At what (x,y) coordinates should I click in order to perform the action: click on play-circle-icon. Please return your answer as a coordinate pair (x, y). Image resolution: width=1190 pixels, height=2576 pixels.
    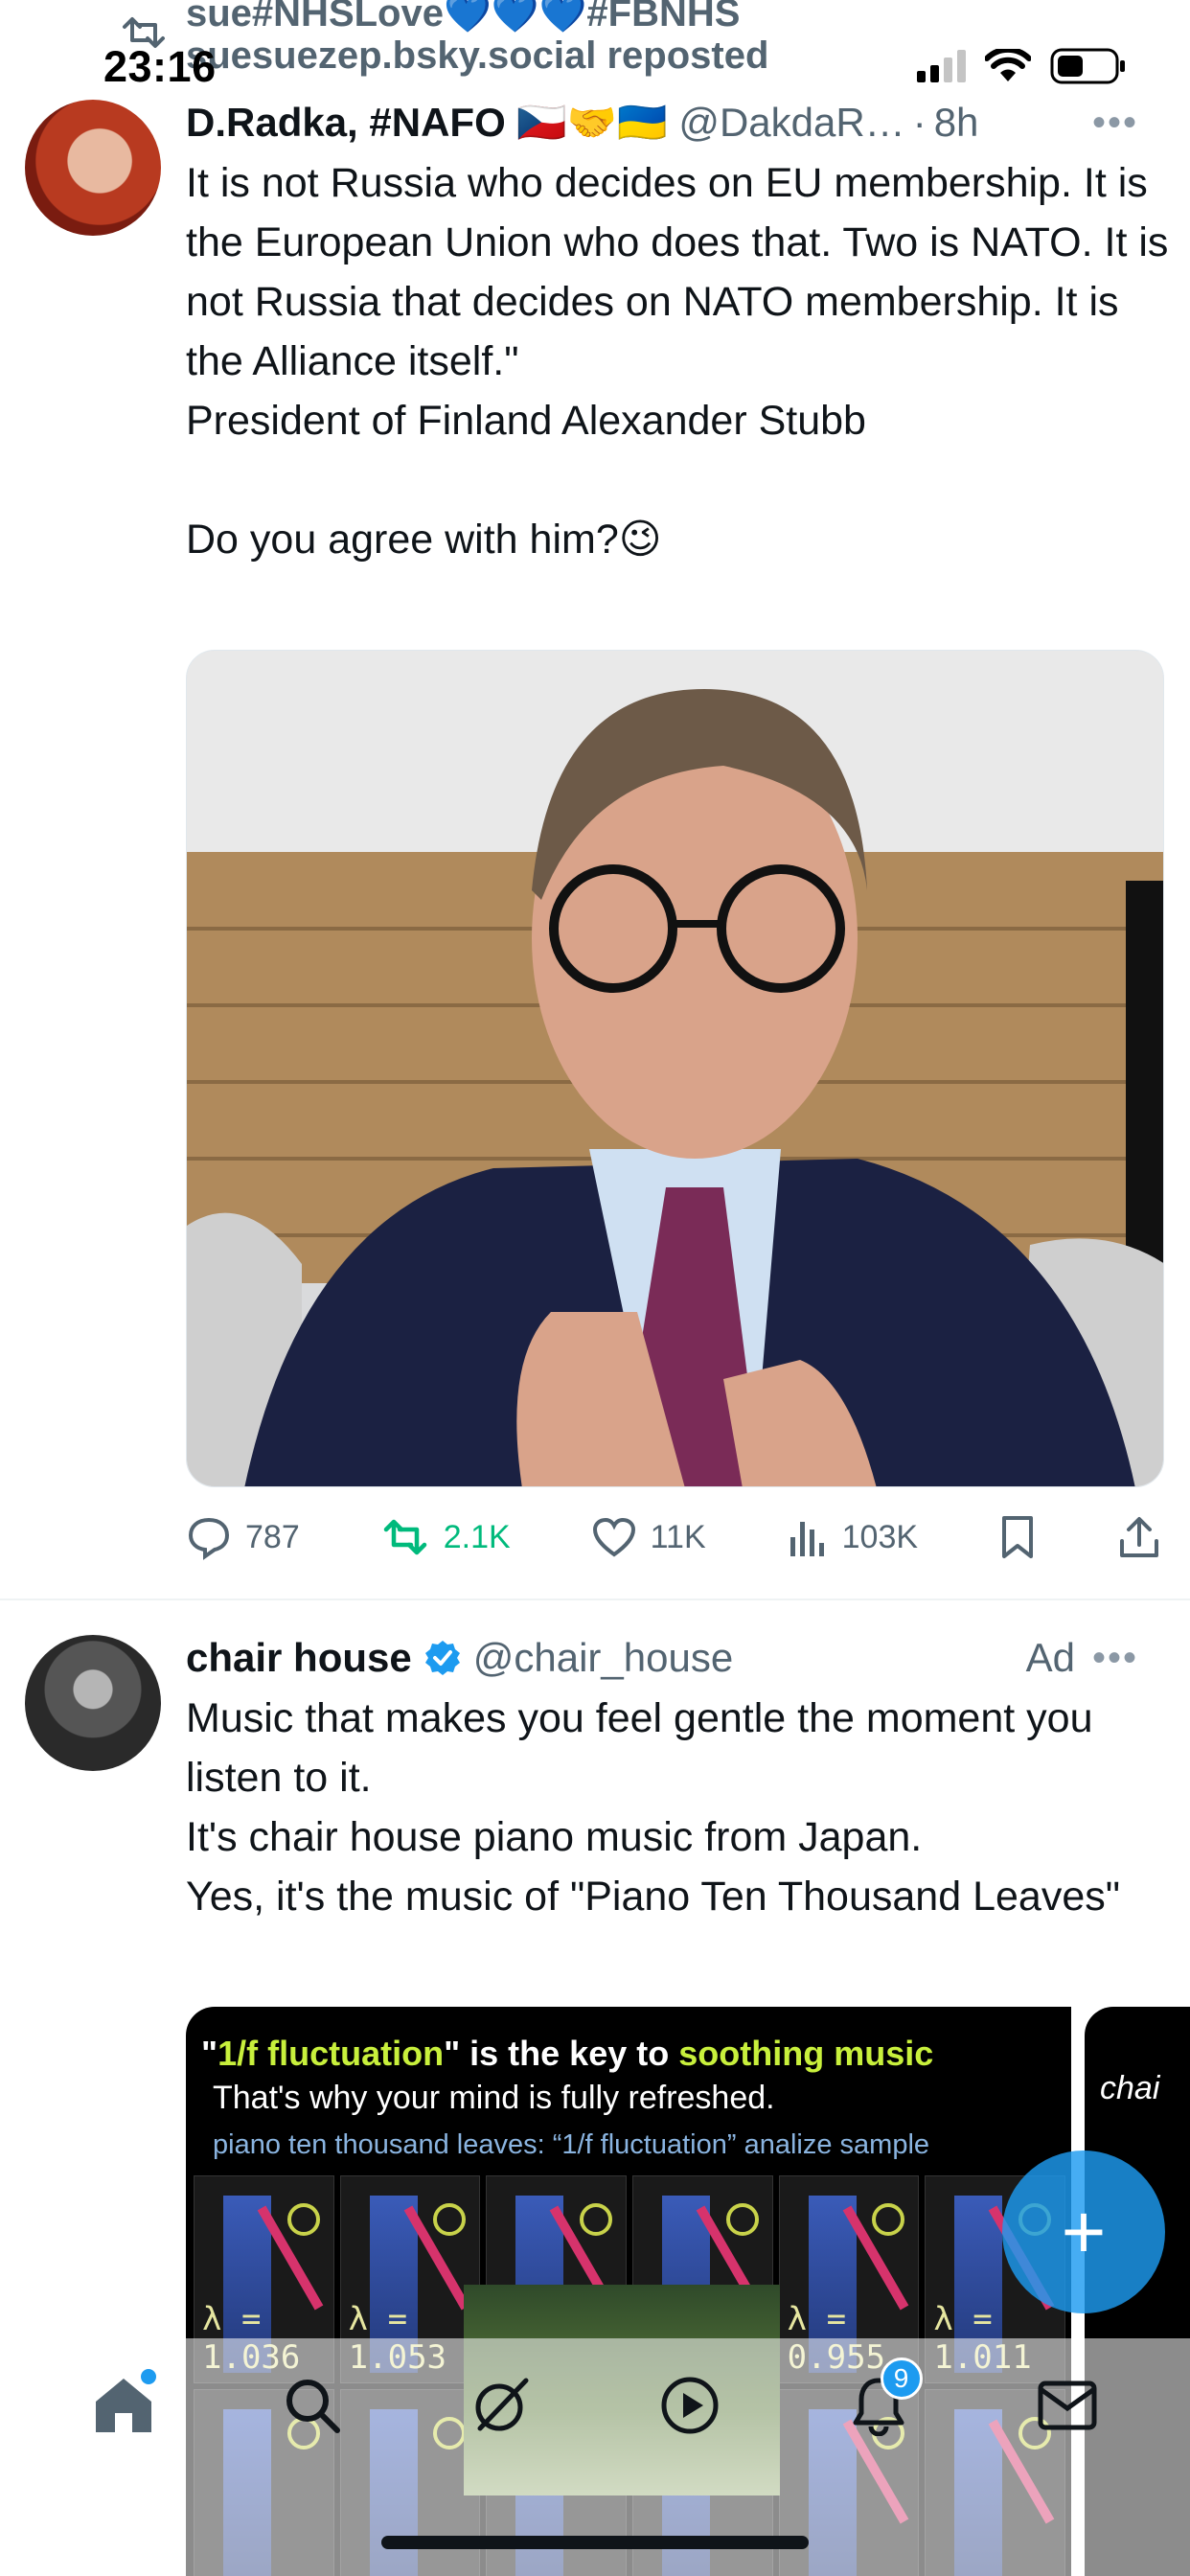
    Looking at the image, I should click on (689, 2405).